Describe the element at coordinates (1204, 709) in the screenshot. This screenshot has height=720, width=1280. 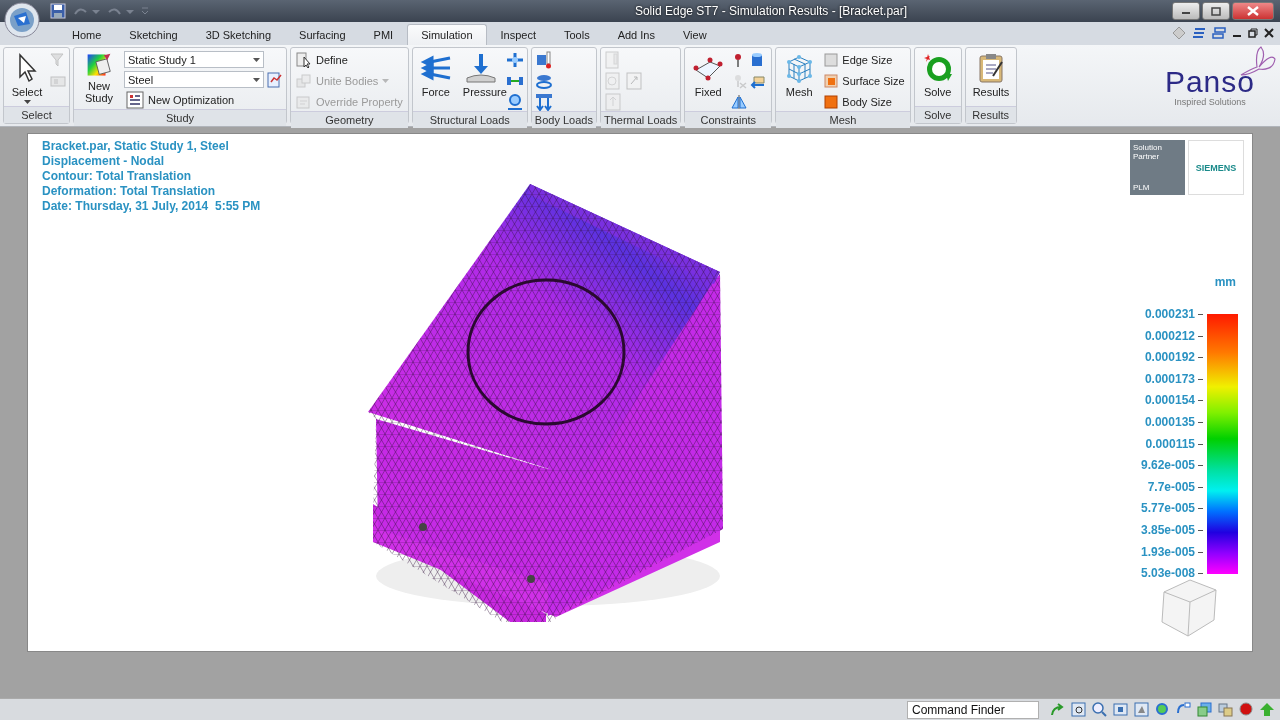
I see `views-icon` at that location.